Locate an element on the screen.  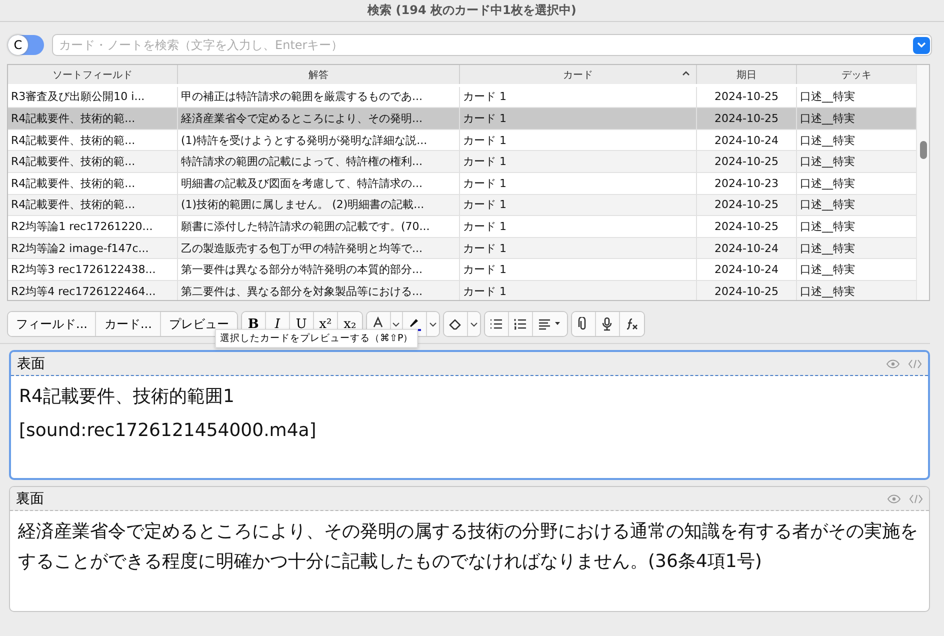
window-title: 検索 (194 枚のカード中1枚を選択中) is located at coordinates (472, 10).